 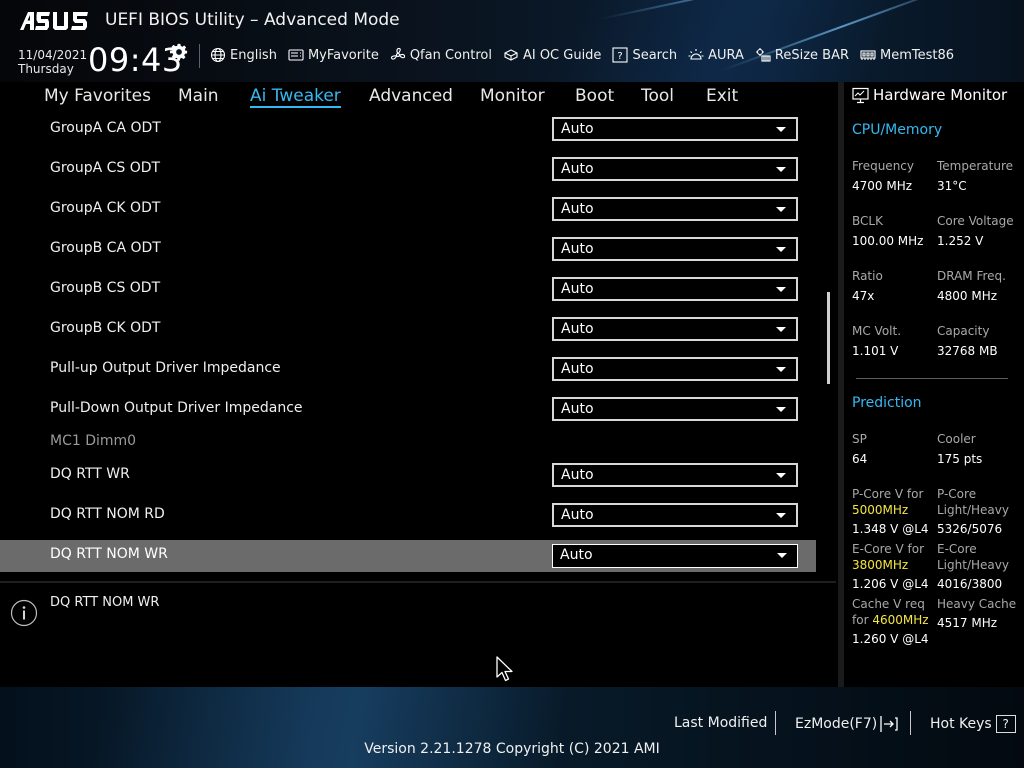 I want to click on setting-label: Pull-Down Output Driver Impedance, so click(x=176, y=408).